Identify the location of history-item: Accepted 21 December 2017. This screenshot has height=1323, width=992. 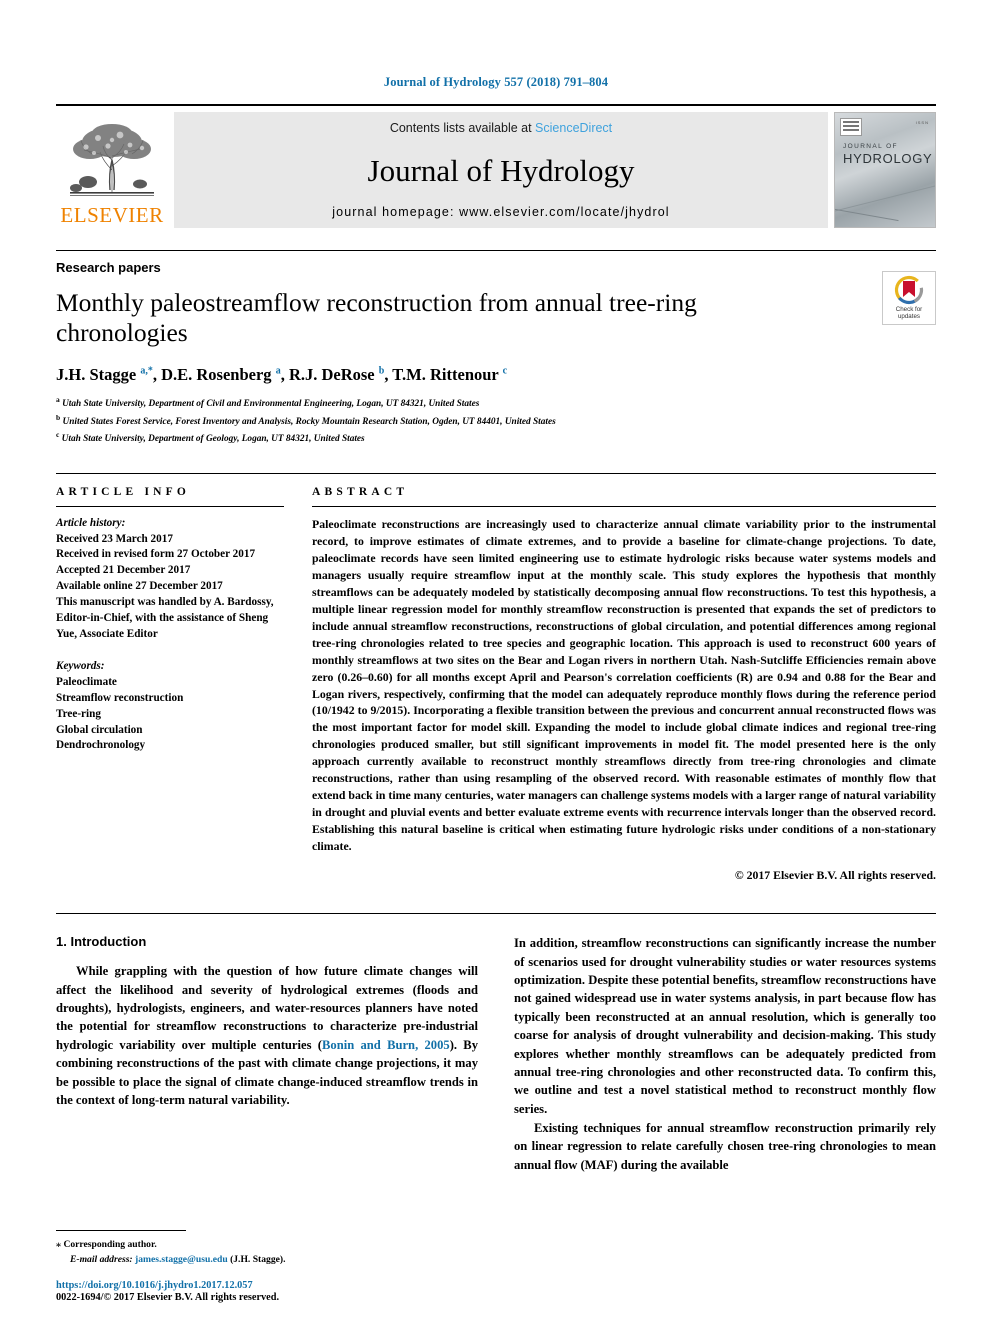
(123, 570).